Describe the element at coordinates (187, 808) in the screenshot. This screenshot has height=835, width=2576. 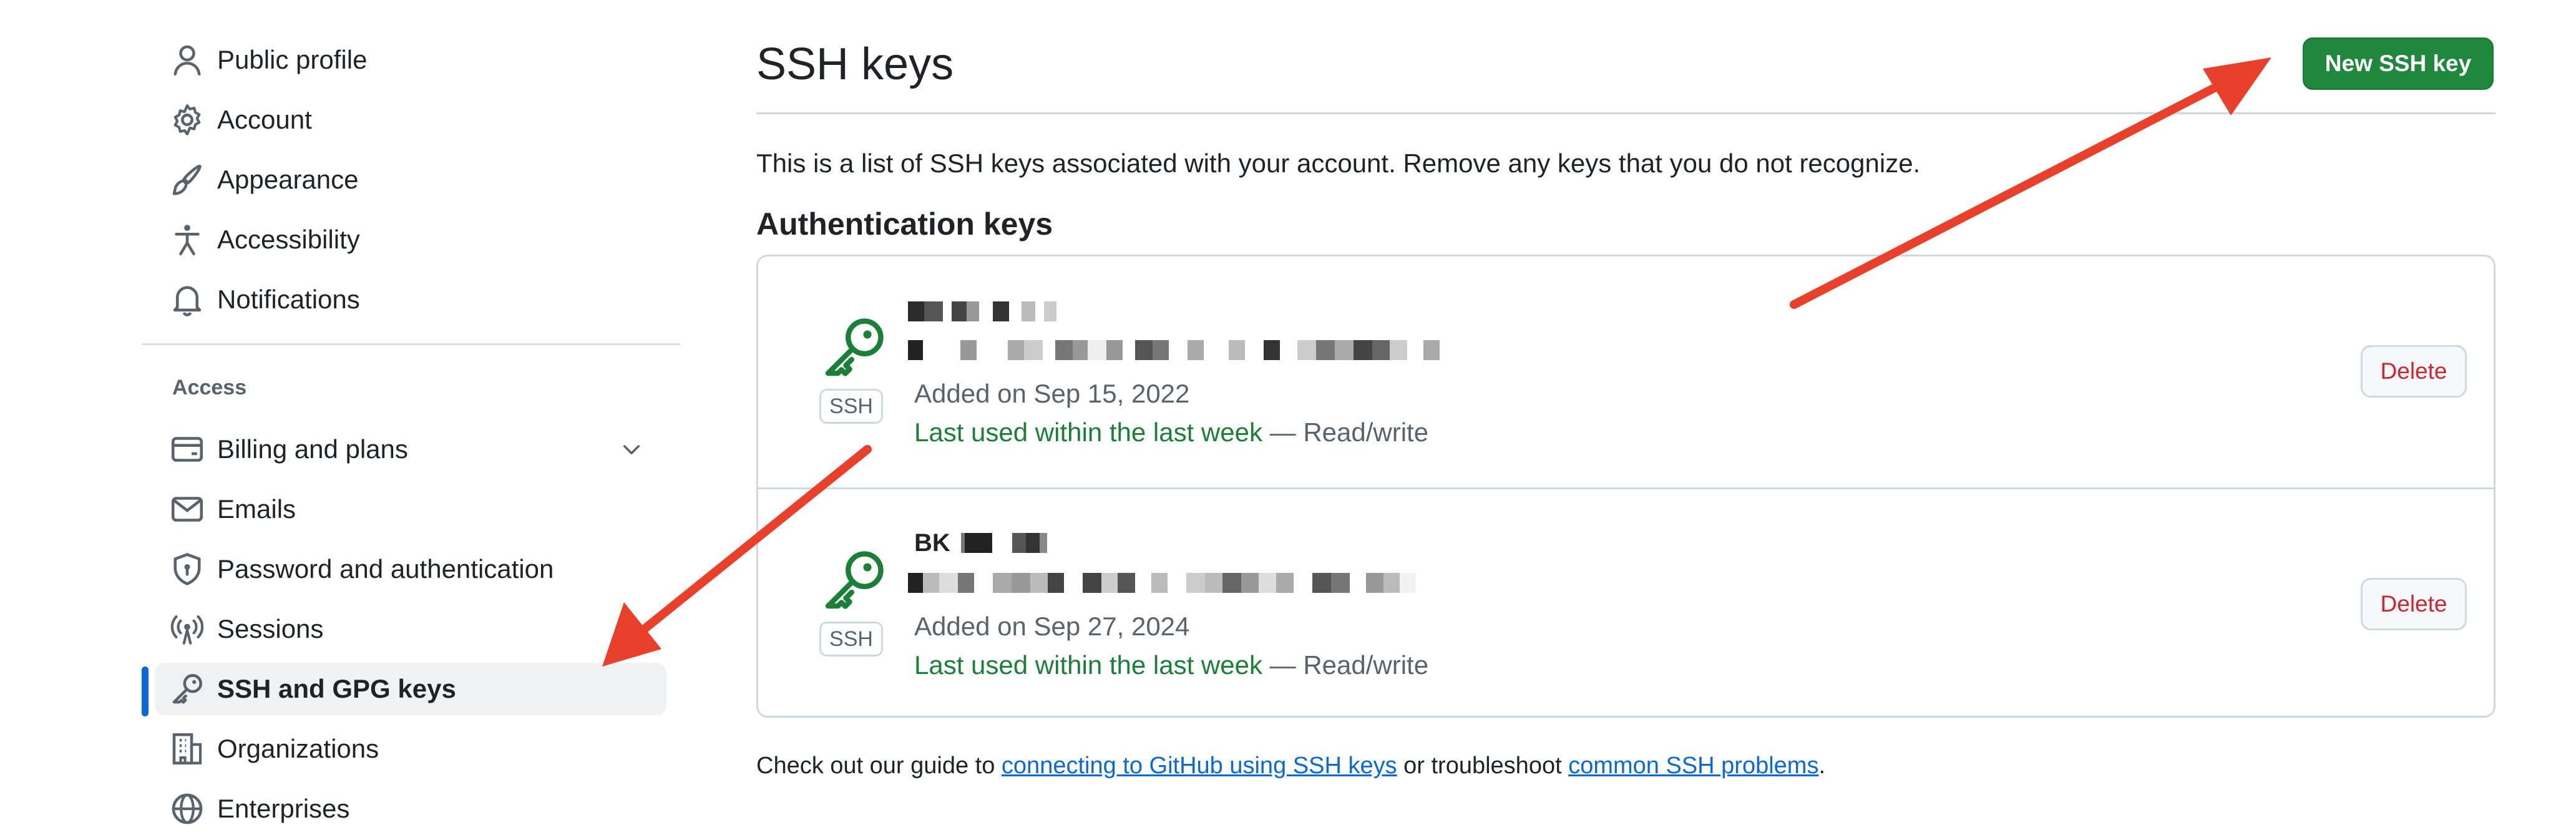
I see `globe-icon` at that location.